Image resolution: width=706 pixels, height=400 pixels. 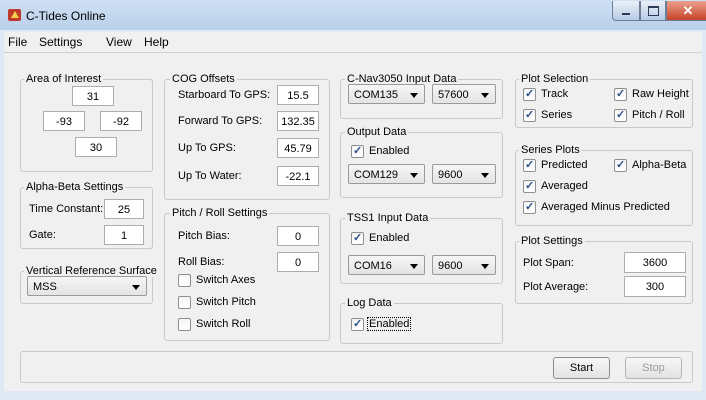 What do you see at coordinates (220, 213) in the screenshot?
I see `pitch-roll-label: Pitch / Roll Settings` at bounding box center [220, 213].